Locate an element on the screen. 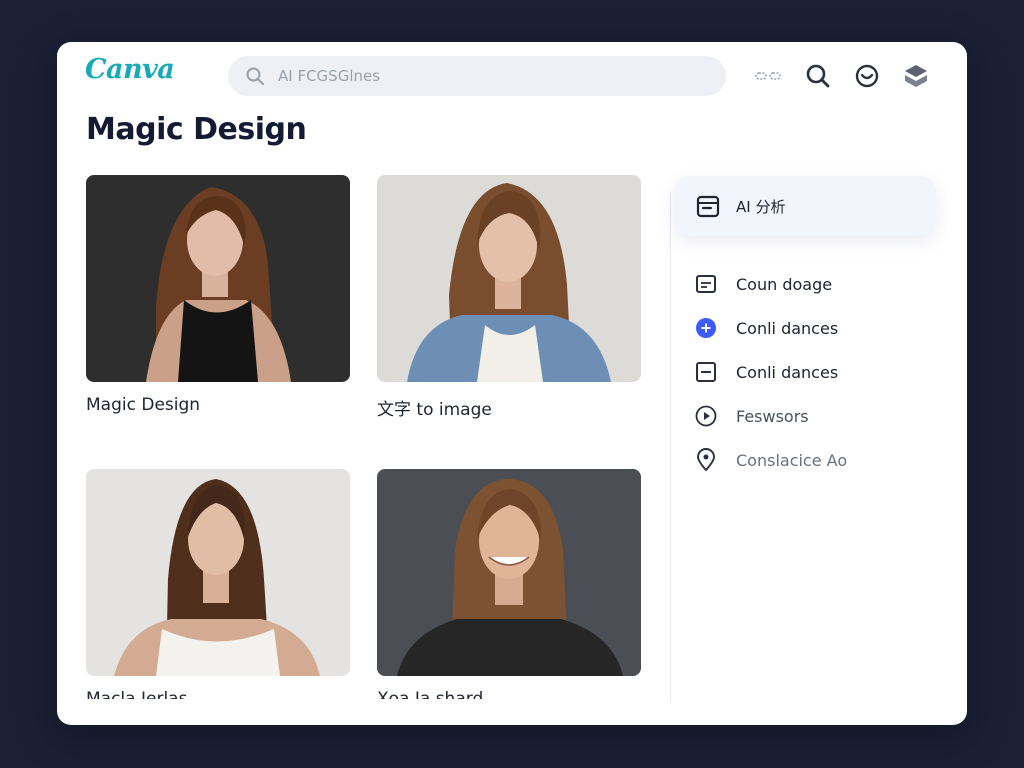 The width and height of the screenshot is (1024, 768). minus-square-icon is located at coordinates (706, 372).